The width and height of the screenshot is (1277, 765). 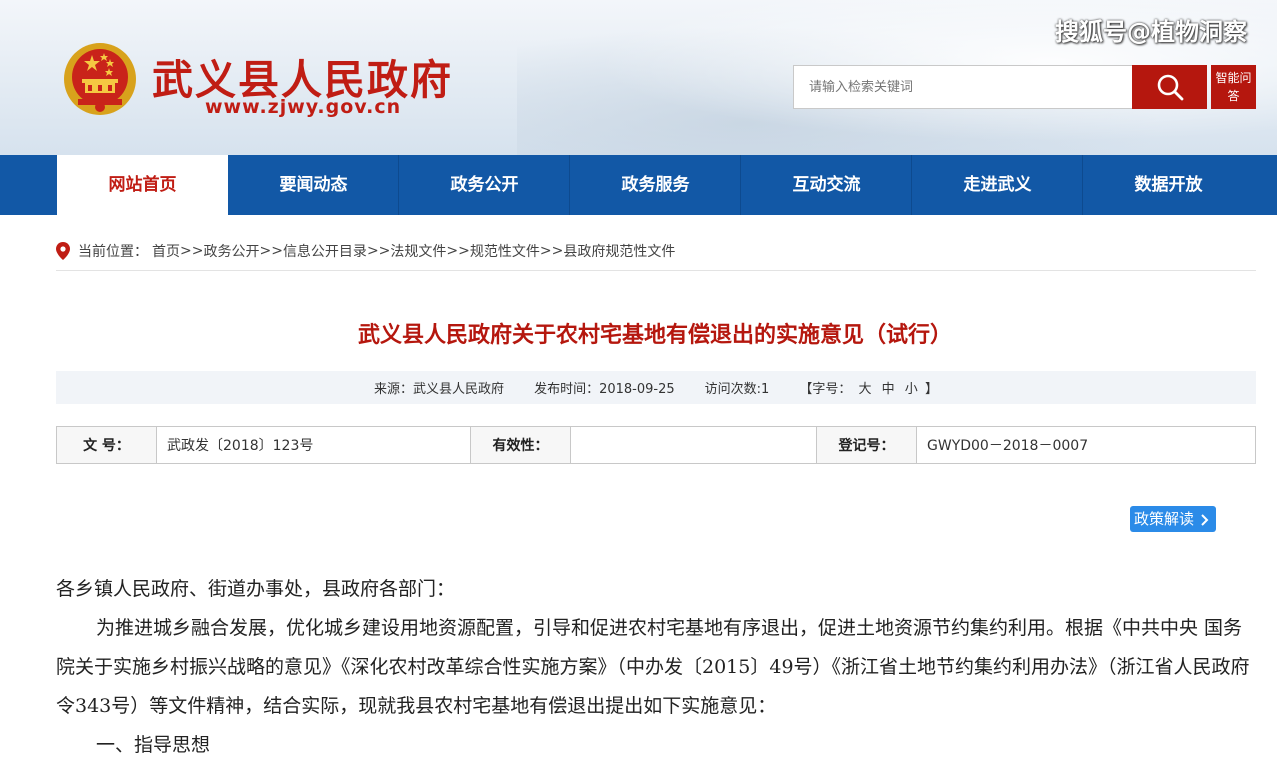 I want to click on breadcrumb-item-normative: 规范性文件, so click(x=505, y=251).